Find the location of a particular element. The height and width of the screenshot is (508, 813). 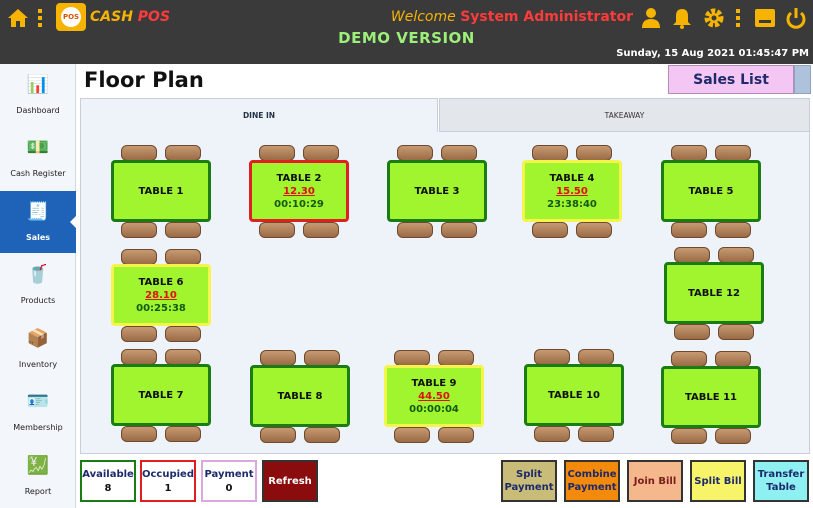

table-table-10: TABLE 10 is located at coordinates (574, 395).